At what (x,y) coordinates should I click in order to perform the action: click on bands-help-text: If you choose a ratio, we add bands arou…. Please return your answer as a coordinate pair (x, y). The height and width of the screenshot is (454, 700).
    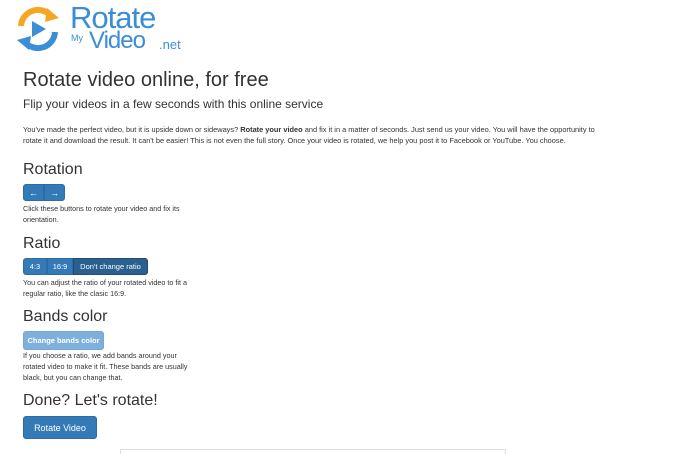
    Looking at the image, I should click on (105, 366).